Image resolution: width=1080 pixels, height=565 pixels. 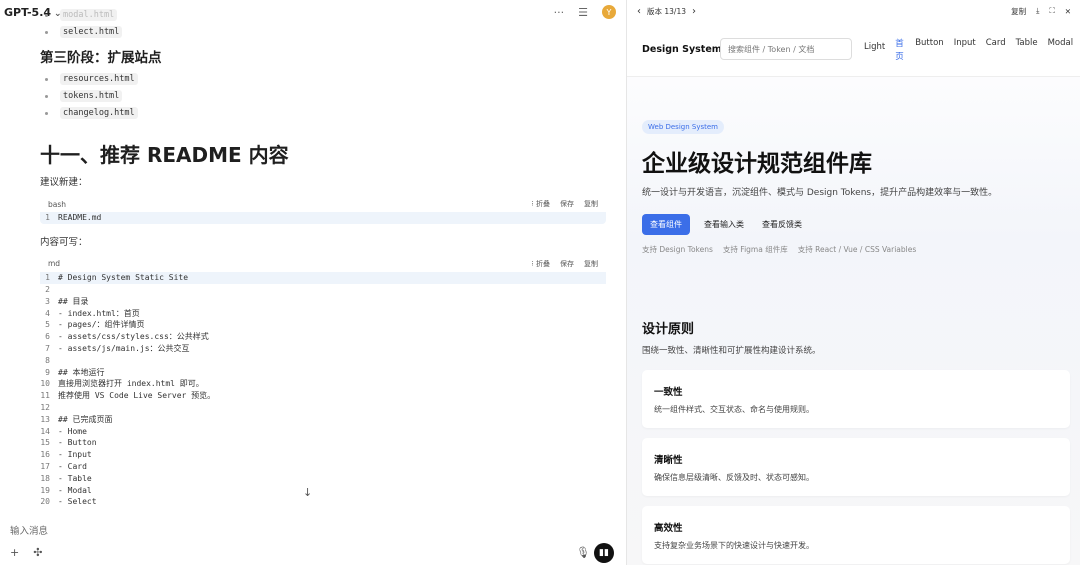 I want to click on close-icon: ✕, so click(x=1068, y=11).